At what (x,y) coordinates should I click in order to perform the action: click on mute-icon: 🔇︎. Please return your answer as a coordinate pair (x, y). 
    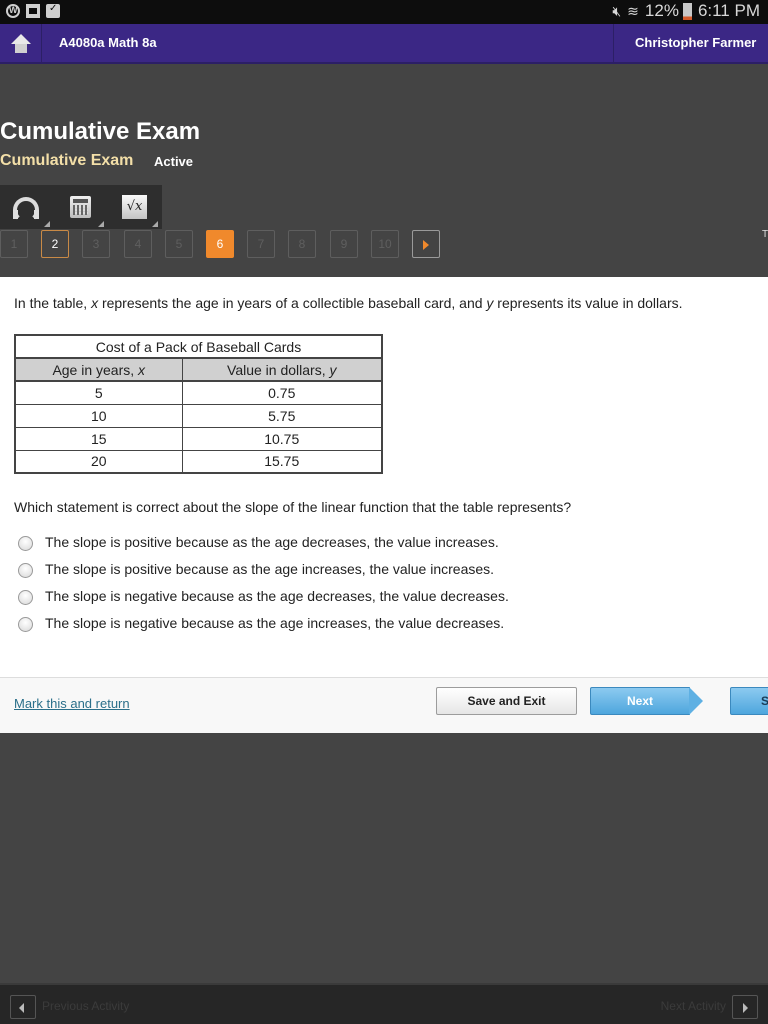
    Looking at the image, I should click on (617, 10).